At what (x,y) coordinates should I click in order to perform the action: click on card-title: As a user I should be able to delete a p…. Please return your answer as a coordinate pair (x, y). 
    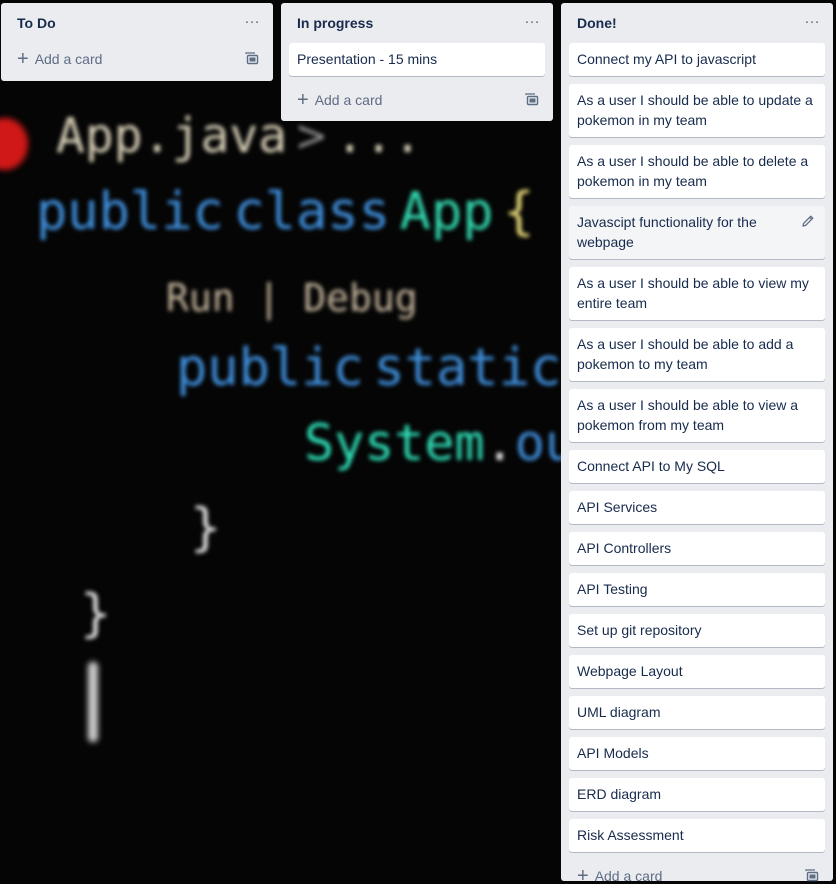
    Looking at the image, I should click on (693, 171).